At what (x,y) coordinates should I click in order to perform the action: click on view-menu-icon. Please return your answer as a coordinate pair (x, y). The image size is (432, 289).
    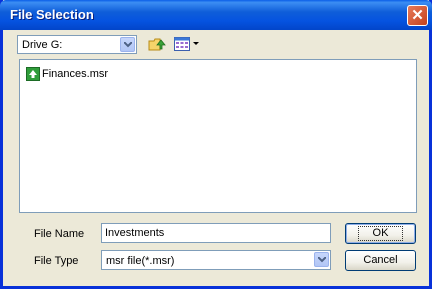
    Looking at the image, I should click on (182, 44).